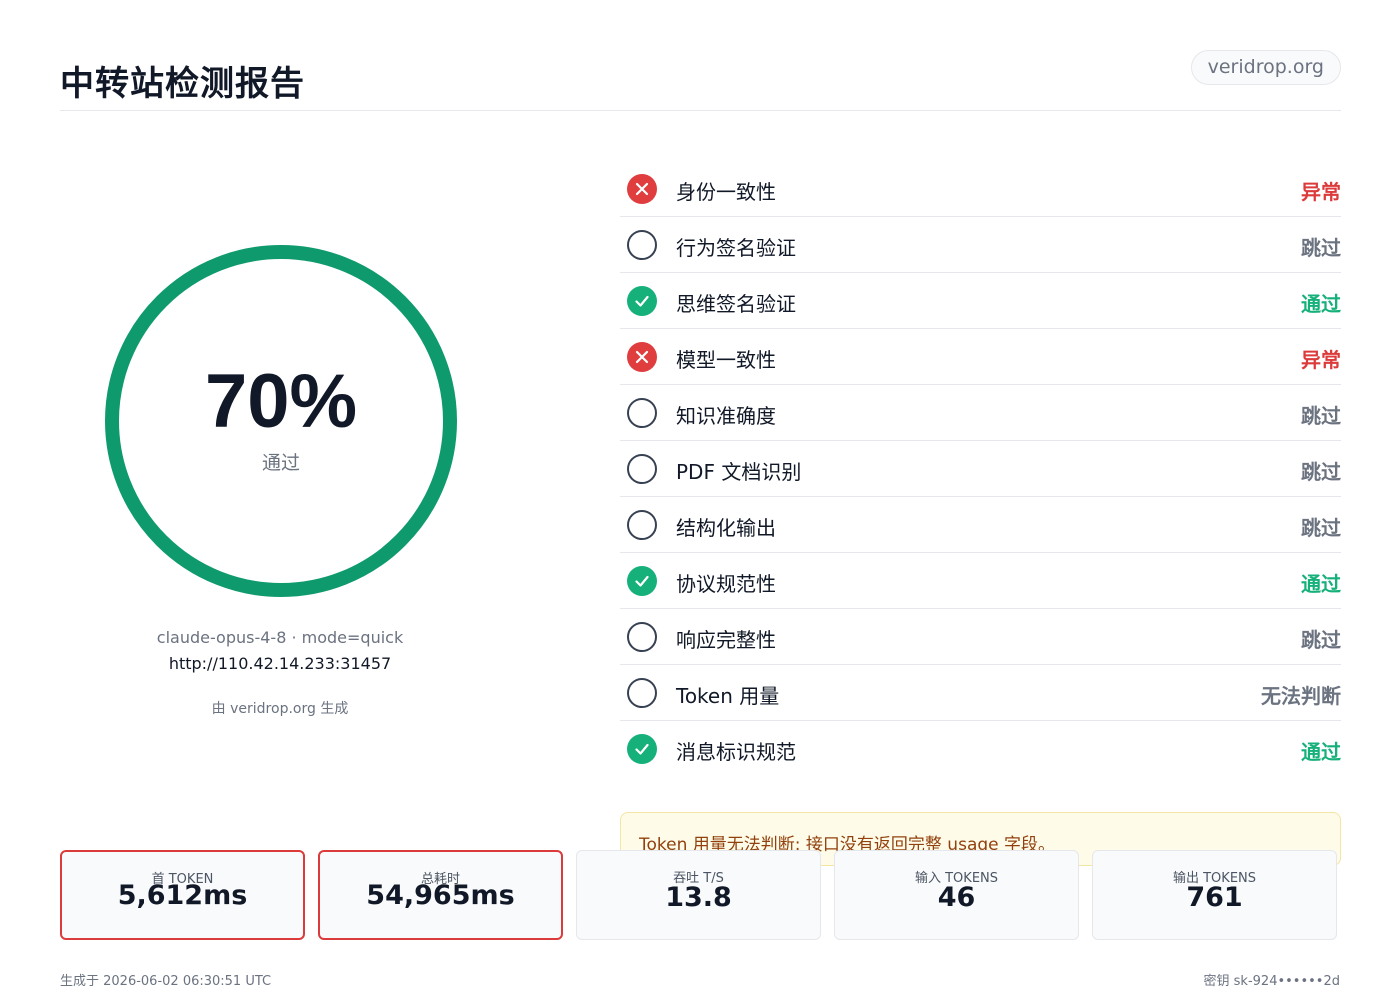  Describe the element at coordinates (980, 581) in the screenshot. I see `check-row: 协议规范性 通过` at that location.